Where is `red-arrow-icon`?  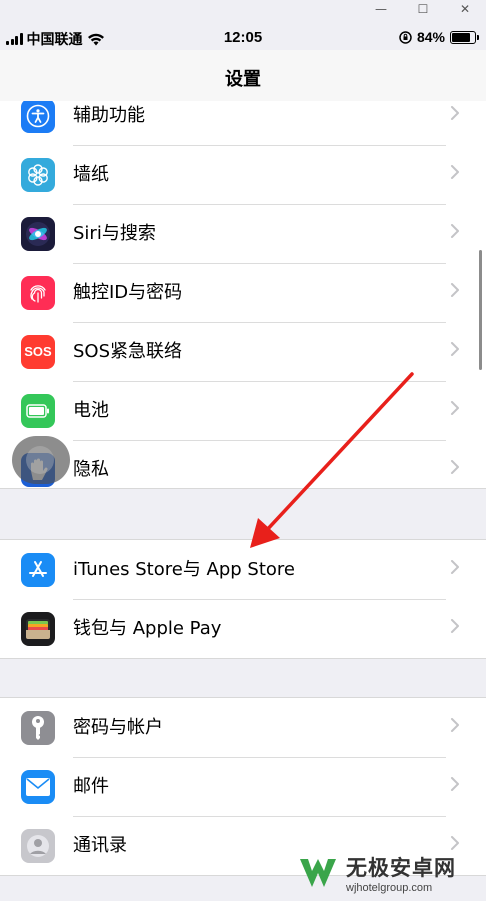
red-arrow-icon is located at coordinates (332, 460).